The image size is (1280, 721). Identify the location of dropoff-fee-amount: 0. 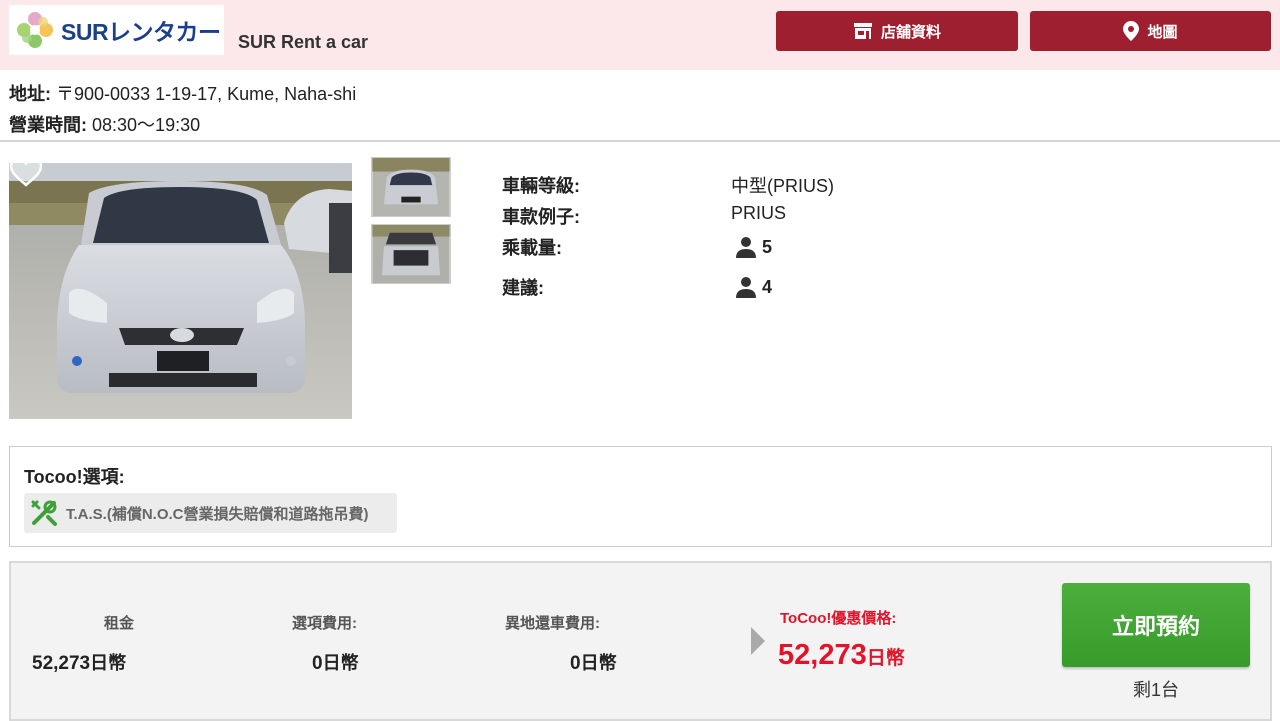
(575, 663).